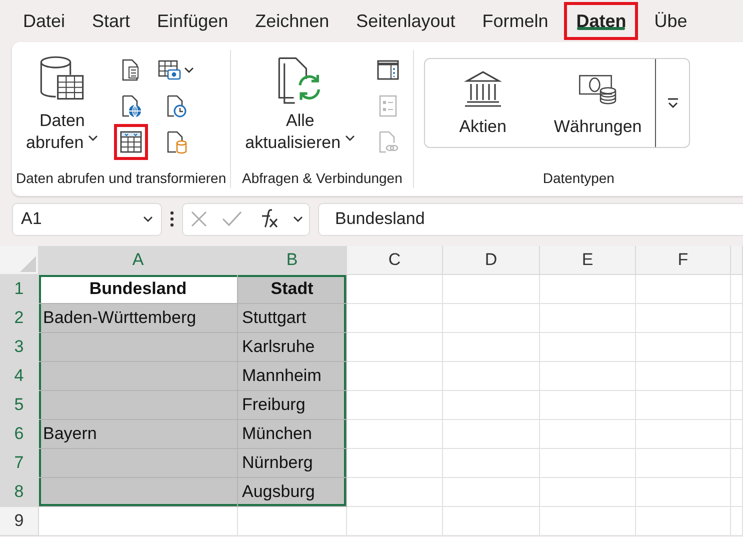 The height and width of the screenshot is (537, 743). Describe the element at coordinates (300, 104) in the screenshot. I see `large-ribbon-button: Alle aktualisieren` at that location.